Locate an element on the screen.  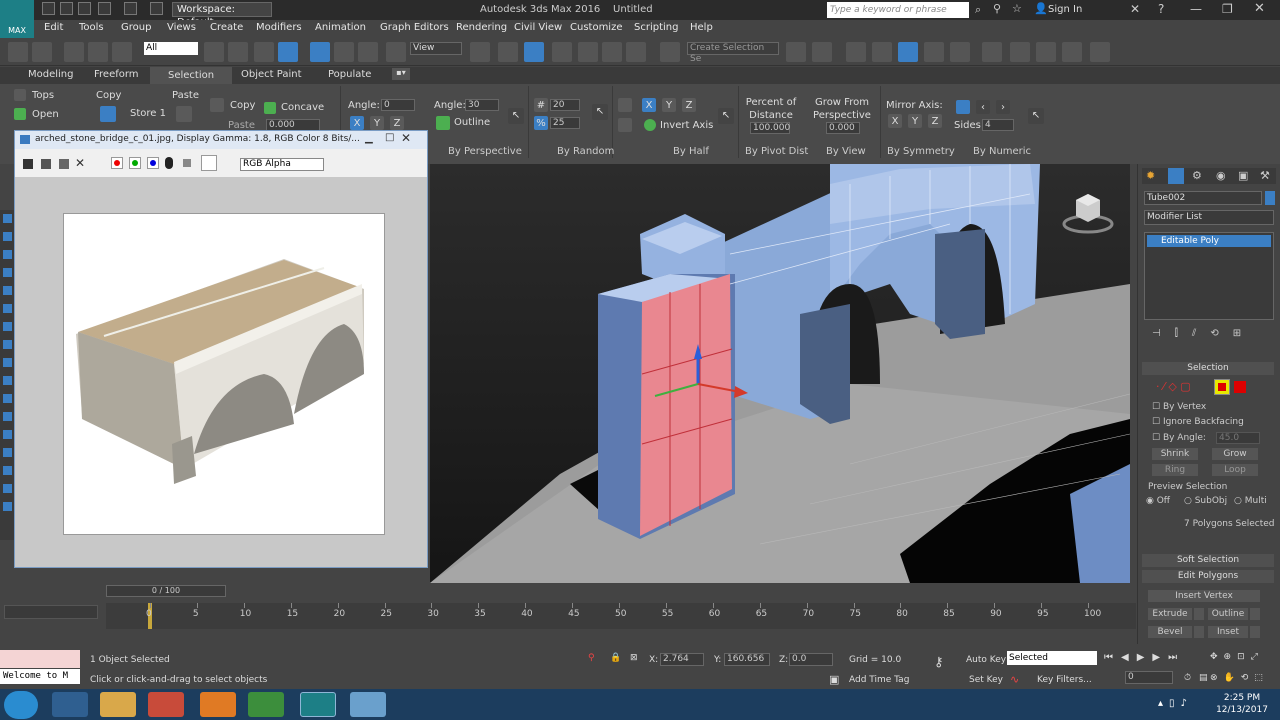
by-angle-spinner: 45.0 is located at coordinates (1238, 438).